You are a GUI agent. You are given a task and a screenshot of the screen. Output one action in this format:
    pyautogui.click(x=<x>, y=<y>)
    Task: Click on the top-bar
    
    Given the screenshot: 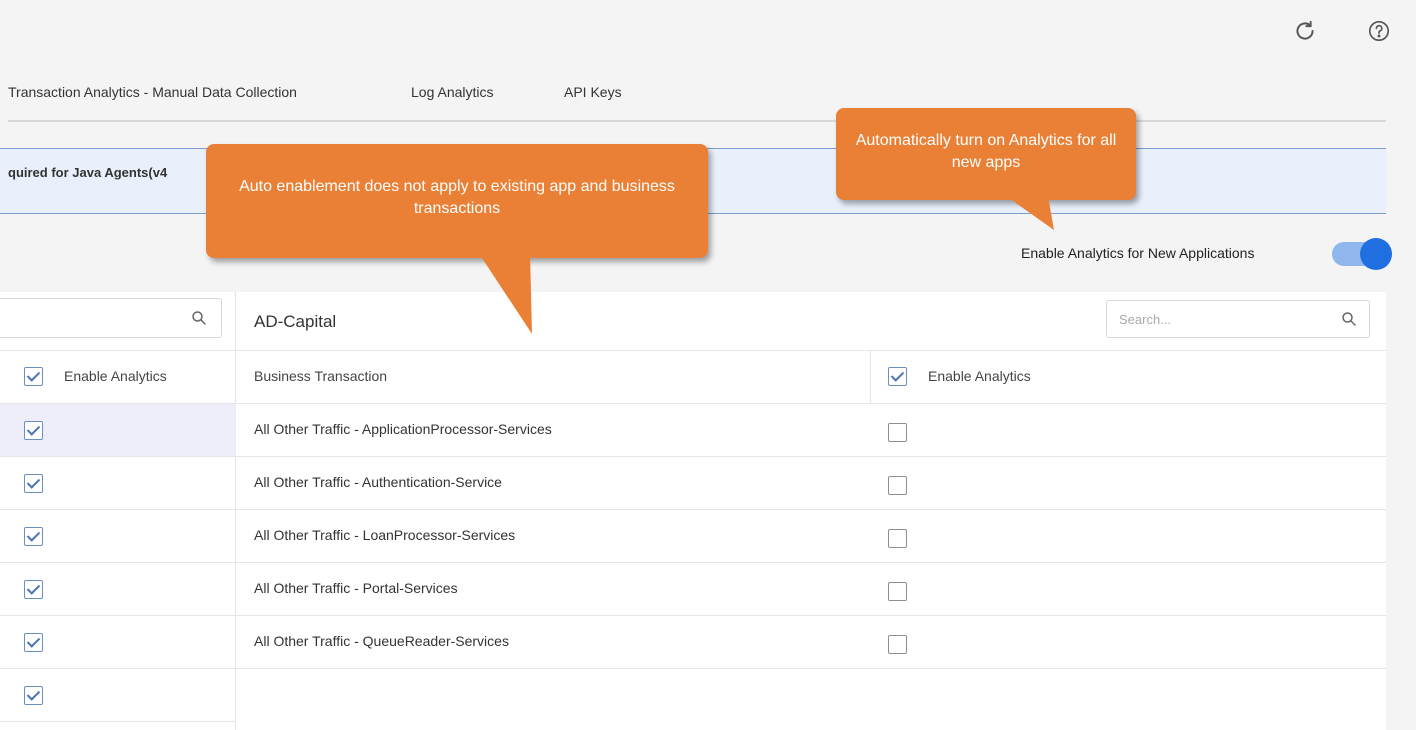 What is the action you would take?
    pyautogui.click(x=708, y=30)
    